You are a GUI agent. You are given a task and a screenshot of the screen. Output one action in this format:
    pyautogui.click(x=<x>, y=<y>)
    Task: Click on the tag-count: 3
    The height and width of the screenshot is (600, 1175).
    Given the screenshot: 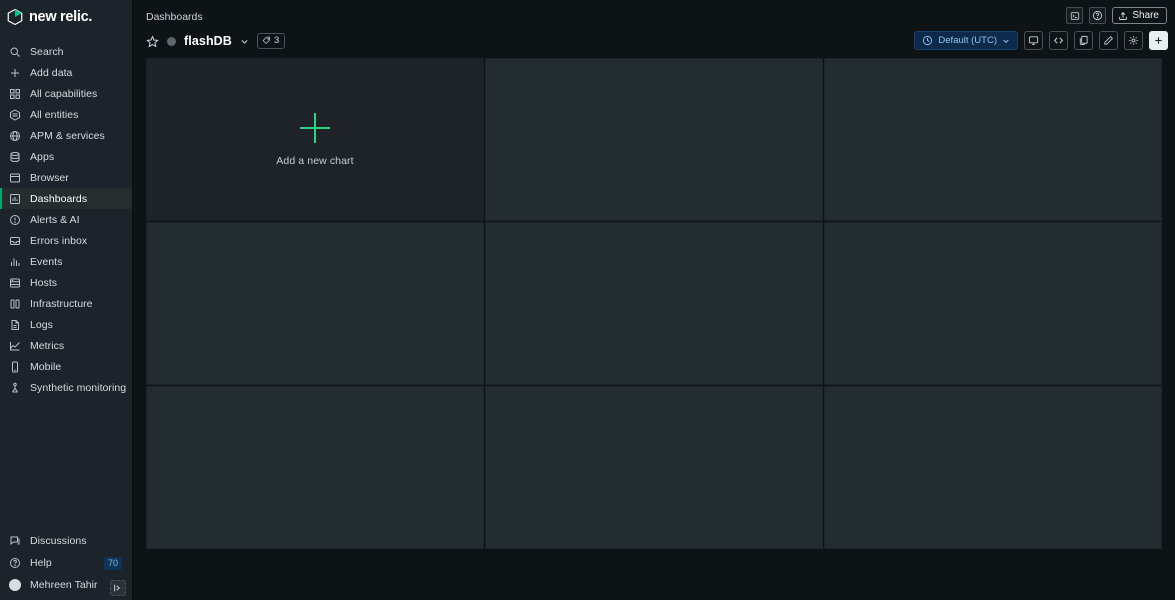 What is the action you would take?
    pyautogui.click(x=276, y=40)
    